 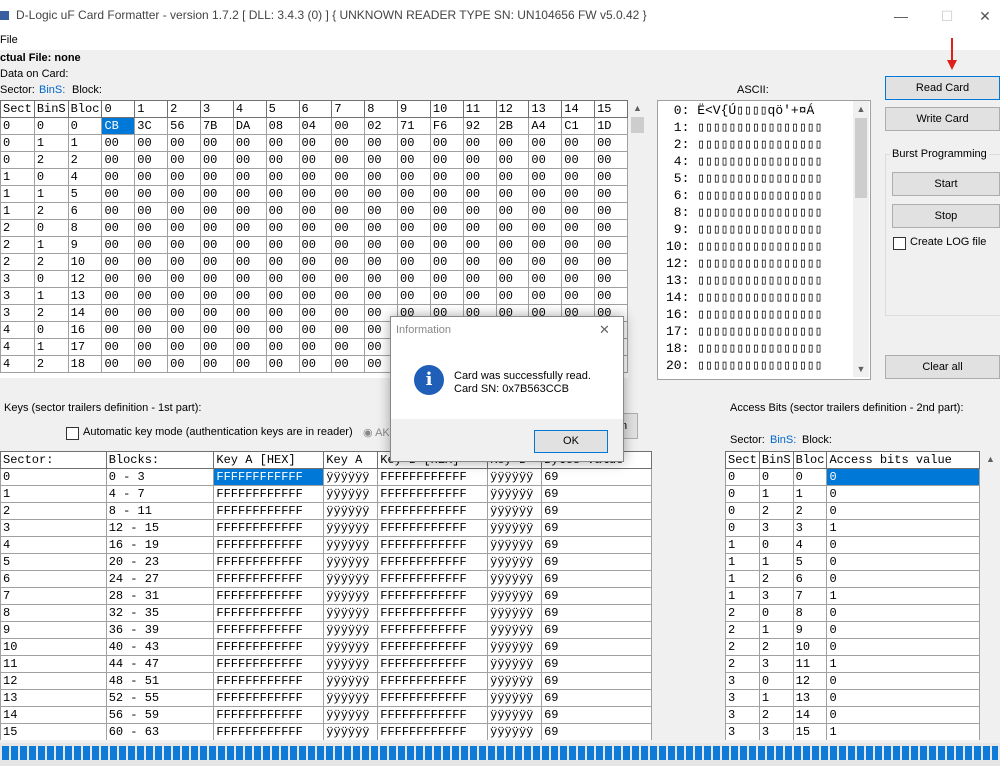 I want to click on table-row: 2 1 9 00 00 00 00 00 00 00 00 00 00 00 00 00 00 00 00, so click(x=314, y=245).